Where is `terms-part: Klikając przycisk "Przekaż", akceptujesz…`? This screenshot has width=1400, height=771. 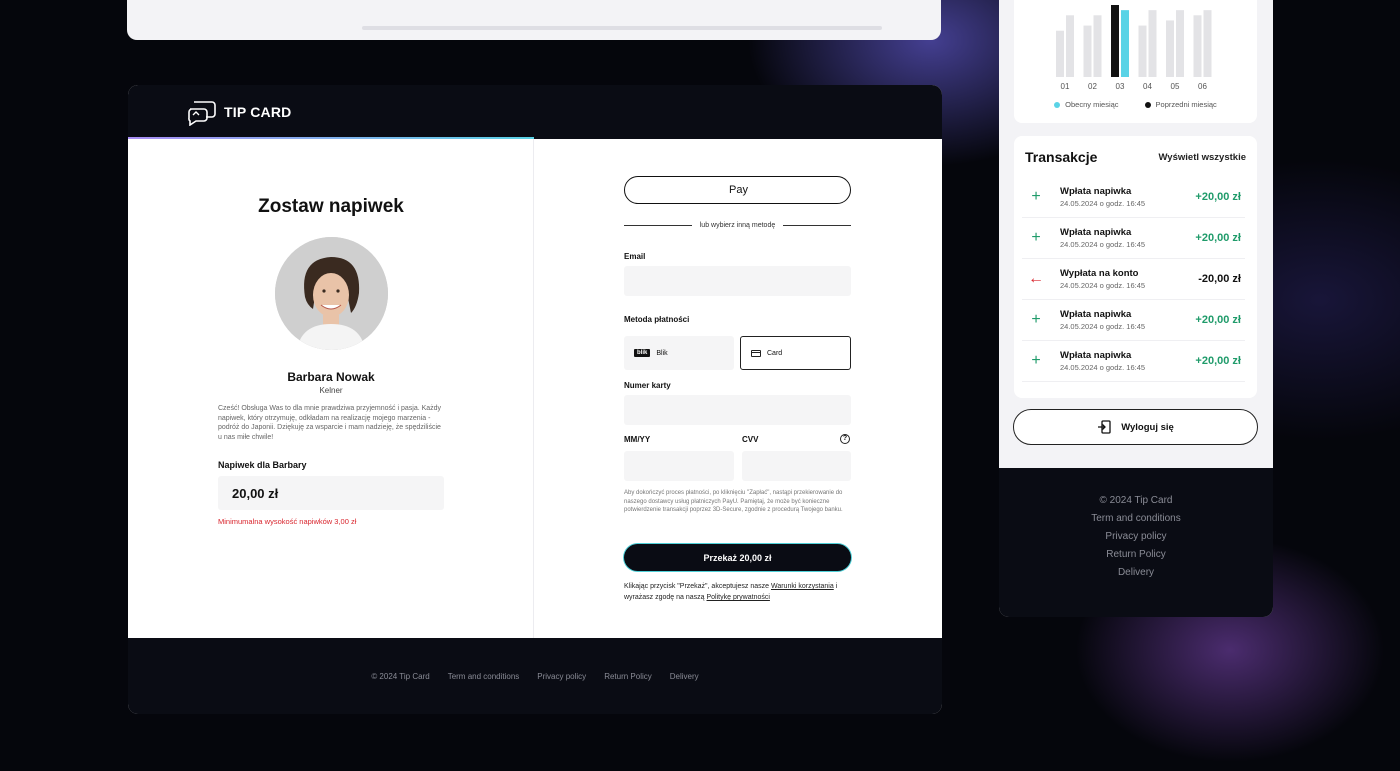 terms-part: Klikając przycisk "Przekaż", akceptujesz… is located at coordinates (697, 586).